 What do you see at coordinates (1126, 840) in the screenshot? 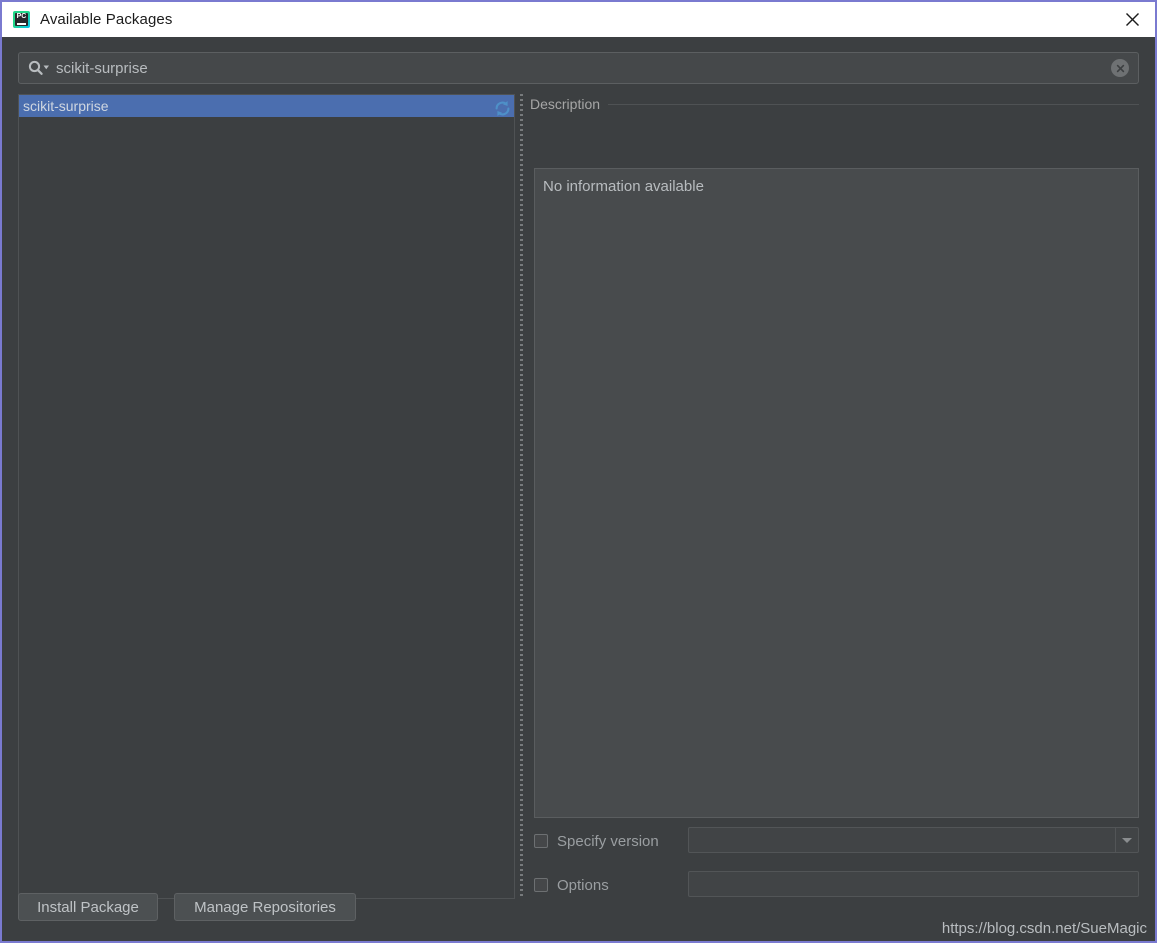
I see `chevron-down-icon` at bounding box center [1126, 840].